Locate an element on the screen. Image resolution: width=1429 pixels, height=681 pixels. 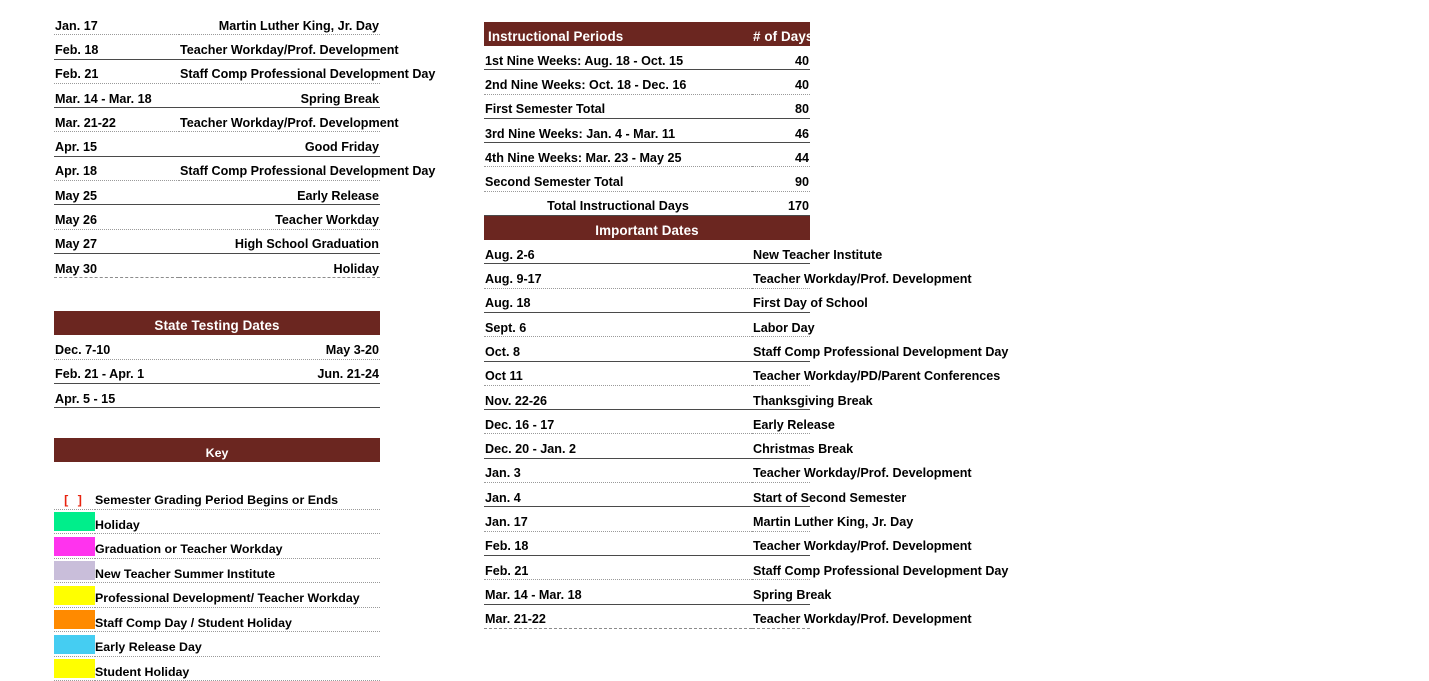
table-row: Apr. 5 - 15 is located at coordinates (217, 396).